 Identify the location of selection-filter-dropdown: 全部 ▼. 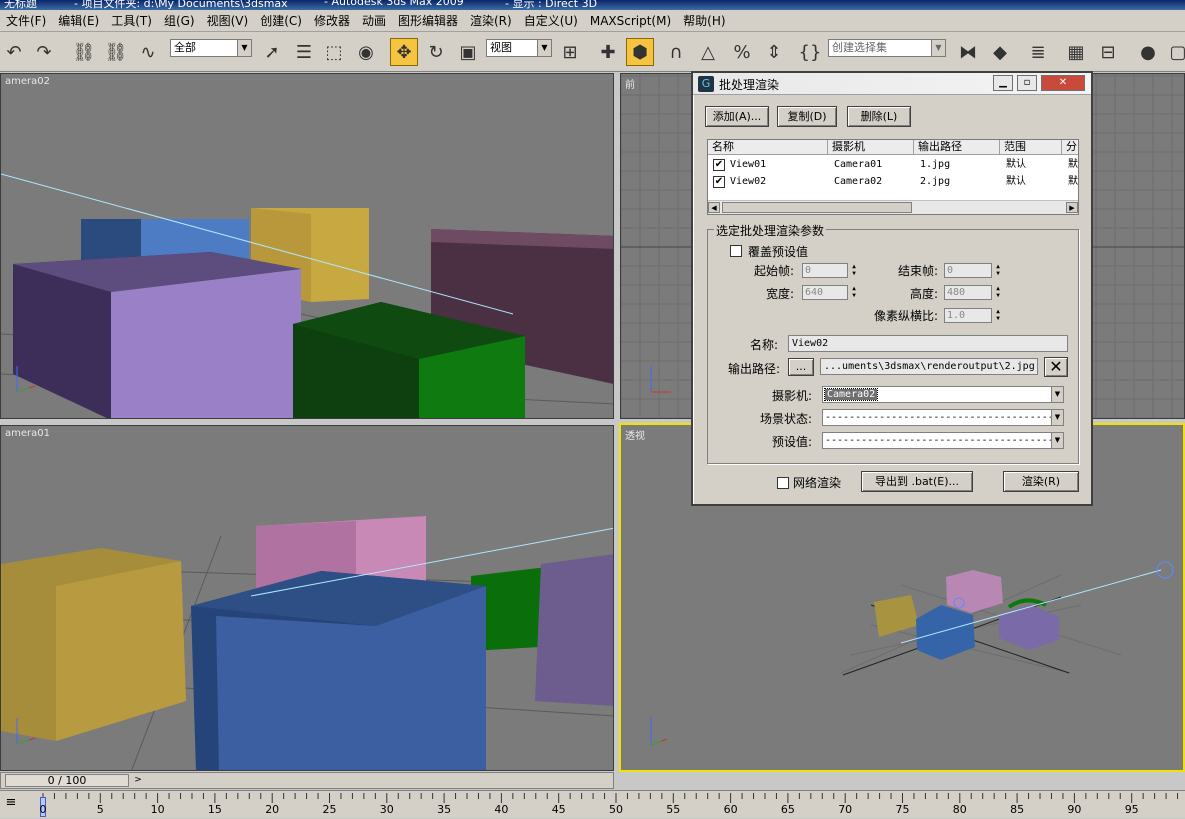
(211, 48).